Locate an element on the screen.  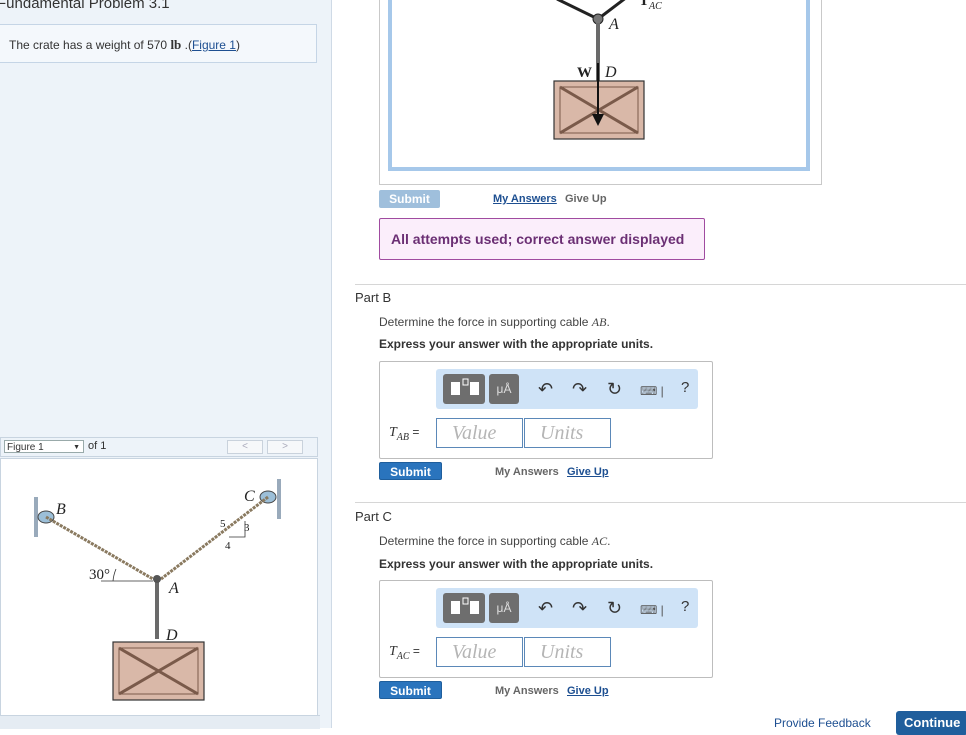
angle-arc is located at coordinates (114, 575).